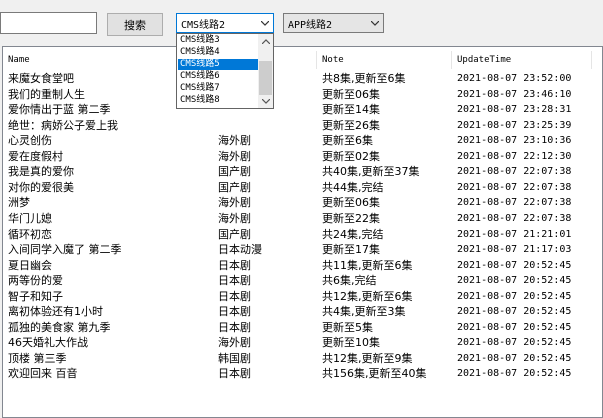  I want to click on dropdown-option: CMS线路5, so click(218, 64).